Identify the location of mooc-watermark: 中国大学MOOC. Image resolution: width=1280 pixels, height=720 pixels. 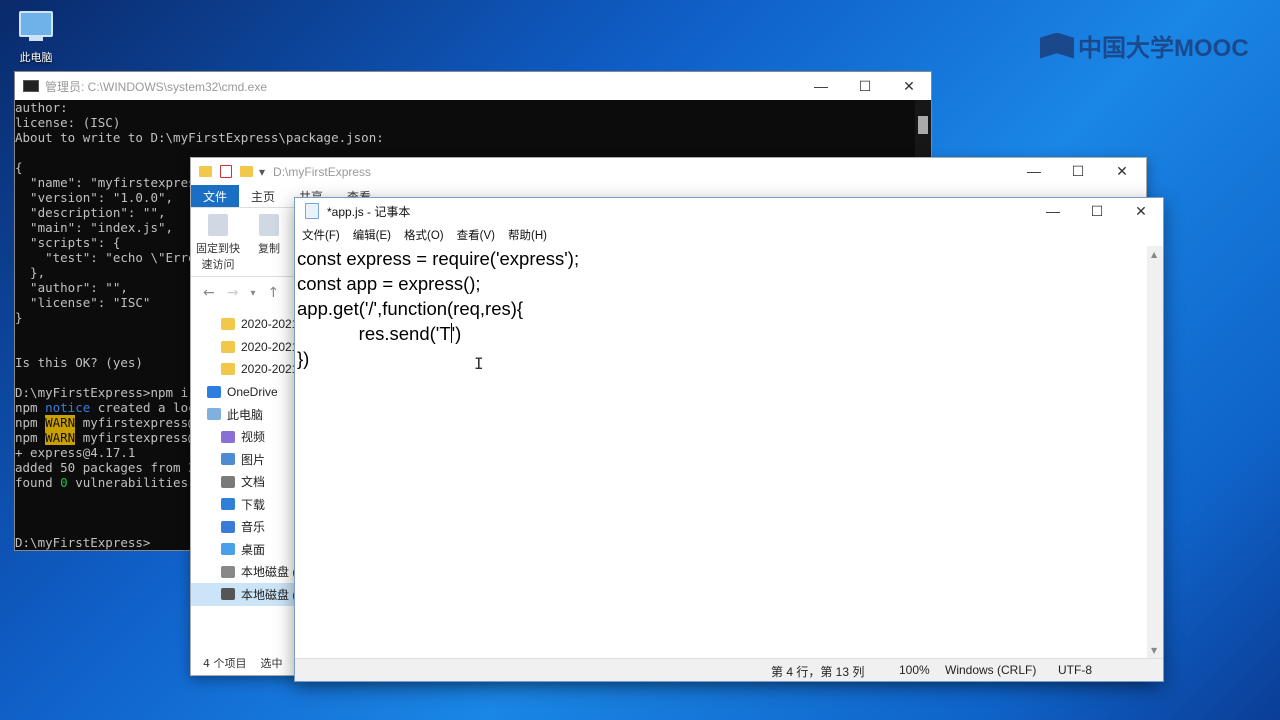
(1144, 45).